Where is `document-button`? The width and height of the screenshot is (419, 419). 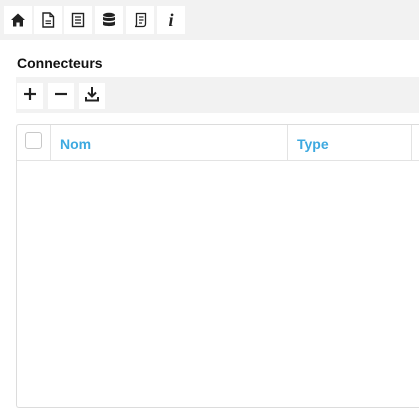 document-button is located at coordinates (48, 20).